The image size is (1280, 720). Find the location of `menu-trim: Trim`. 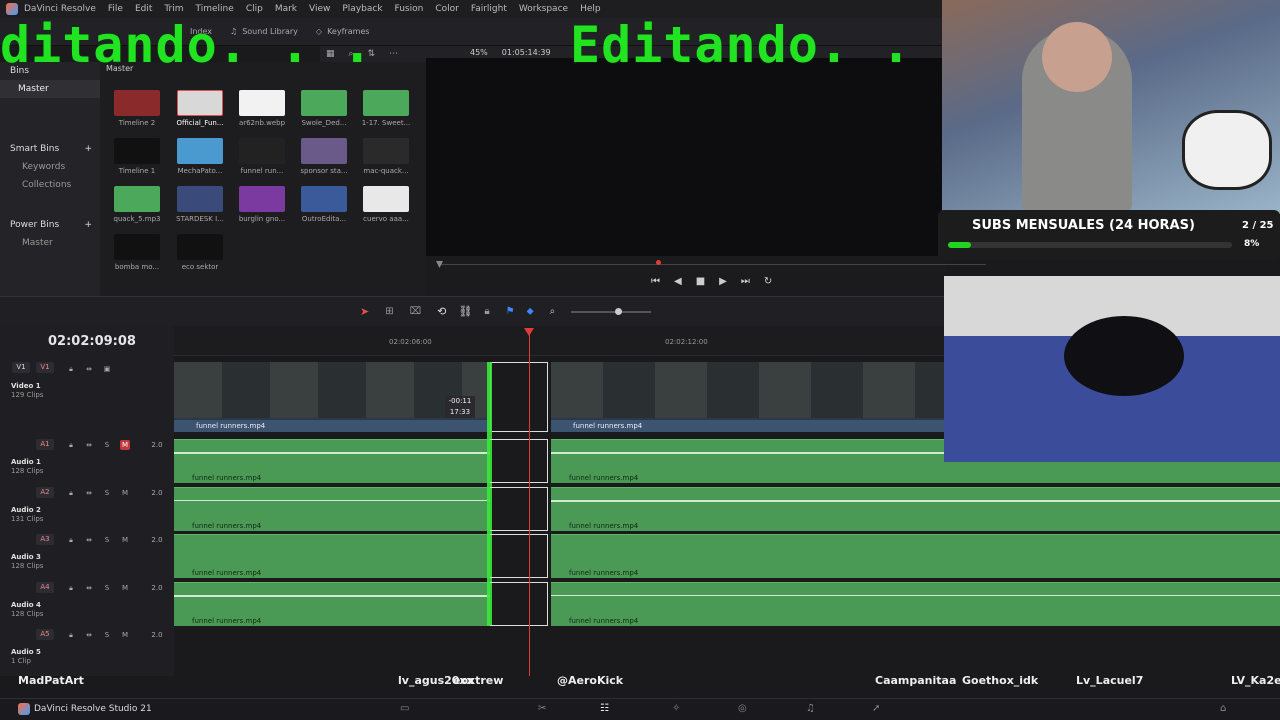

menu-trim: Trim is located at coordinates (173, 9).